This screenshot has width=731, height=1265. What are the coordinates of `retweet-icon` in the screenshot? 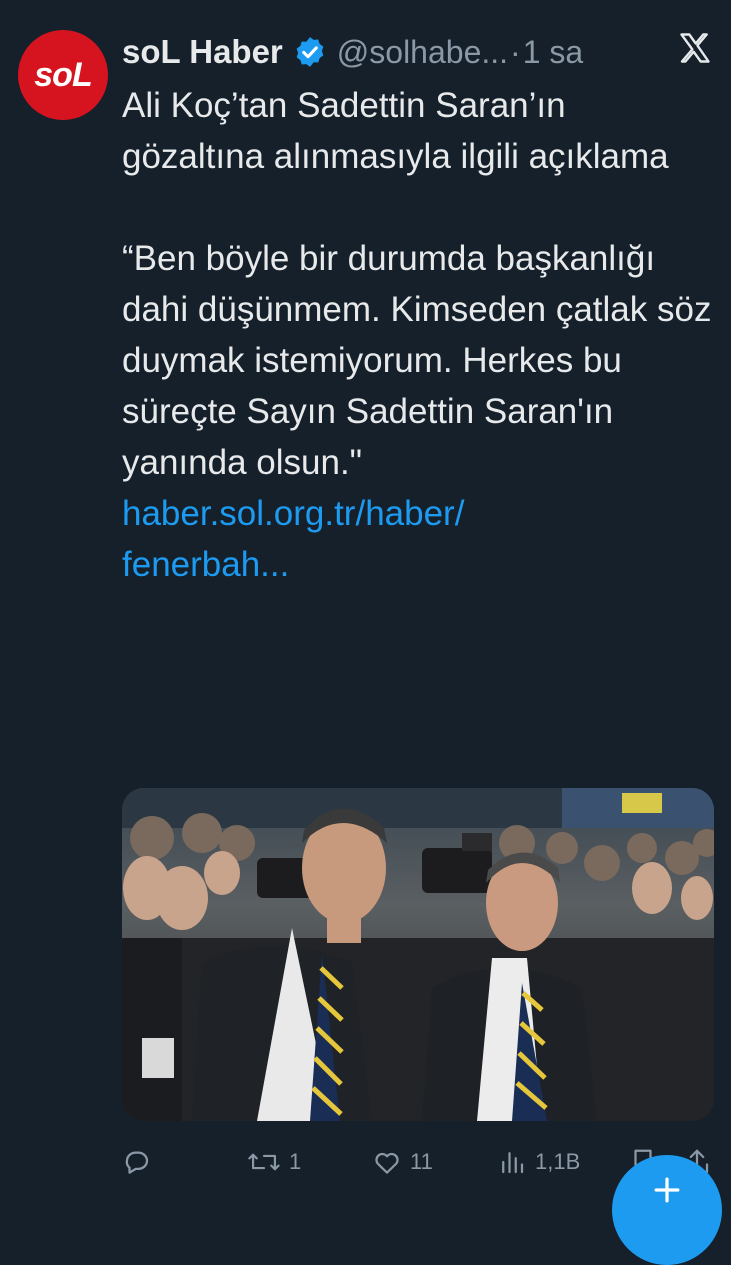 It's located at (264, 1162).